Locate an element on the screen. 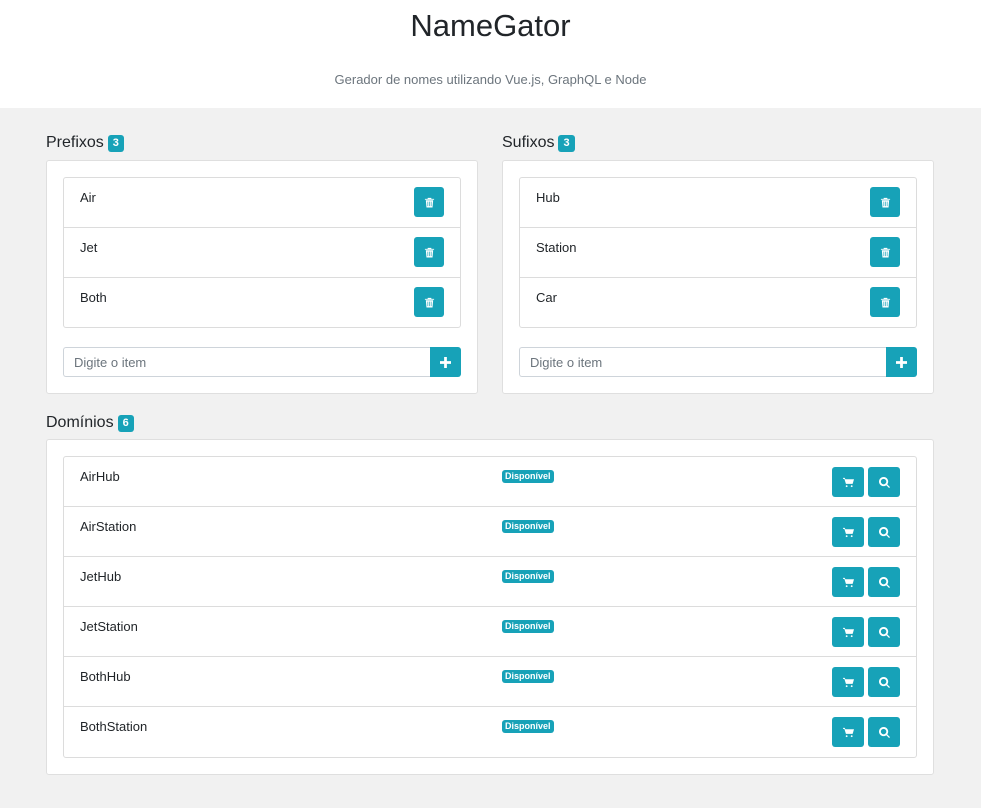 The width and height of the screenshot is (981, 808). list-item: Hub is located at coordinates (718, 203).